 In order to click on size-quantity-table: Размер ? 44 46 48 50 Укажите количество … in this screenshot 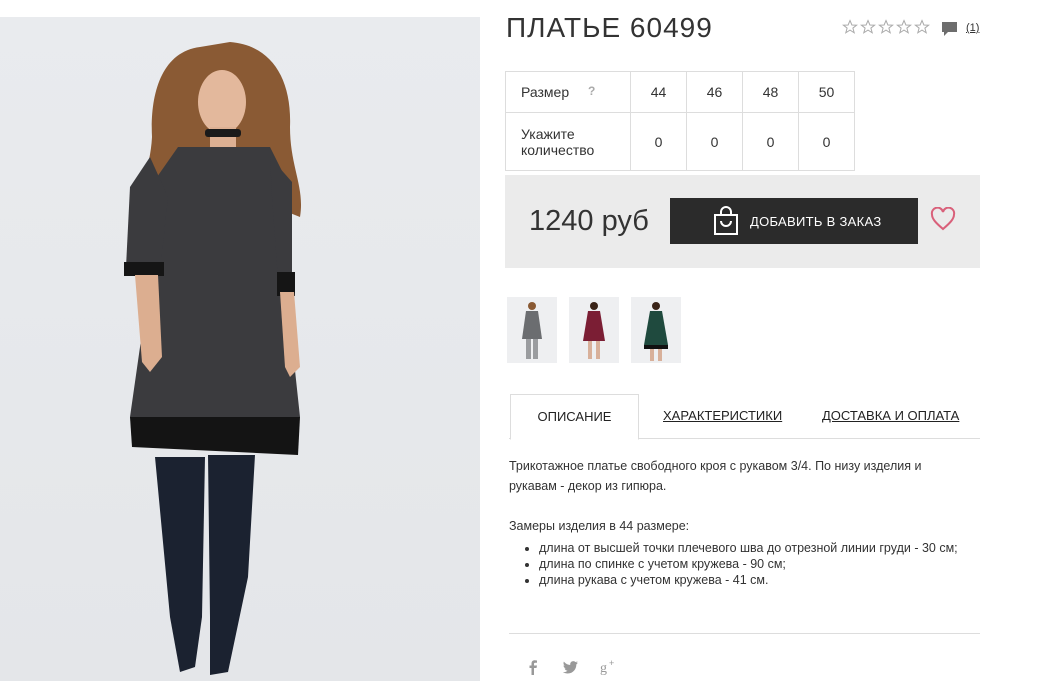, I will do `click(680, 121)`.